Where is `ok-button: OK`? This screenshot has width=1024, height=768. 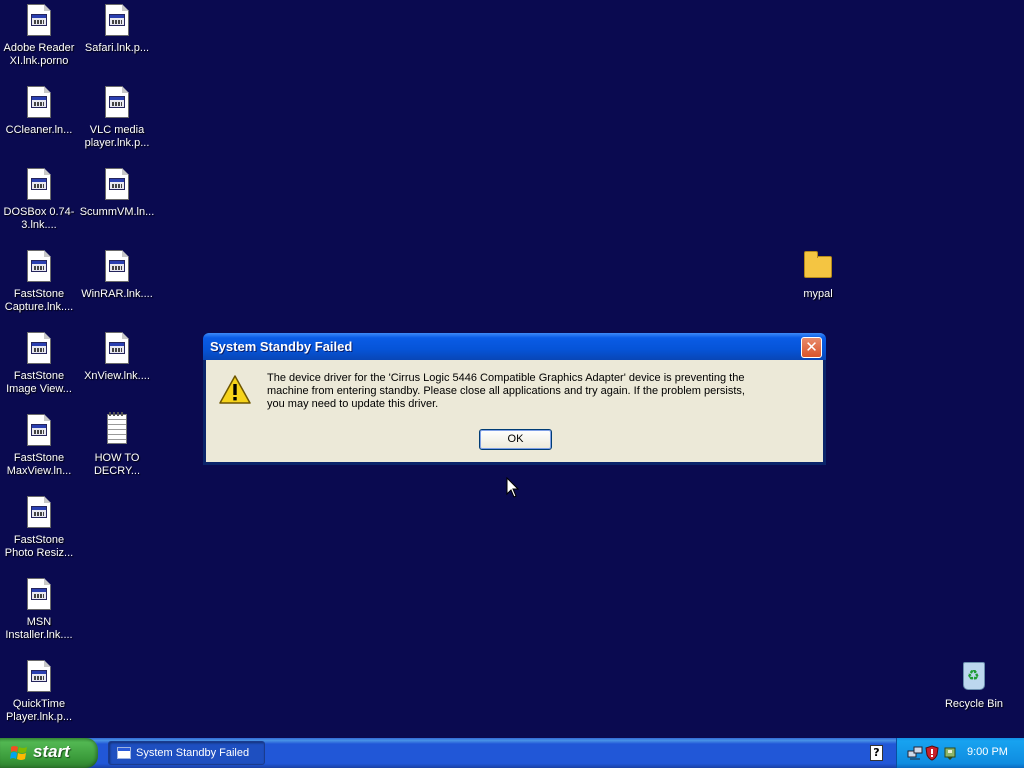
ok-button: OK is located at coordinates (515, 439).